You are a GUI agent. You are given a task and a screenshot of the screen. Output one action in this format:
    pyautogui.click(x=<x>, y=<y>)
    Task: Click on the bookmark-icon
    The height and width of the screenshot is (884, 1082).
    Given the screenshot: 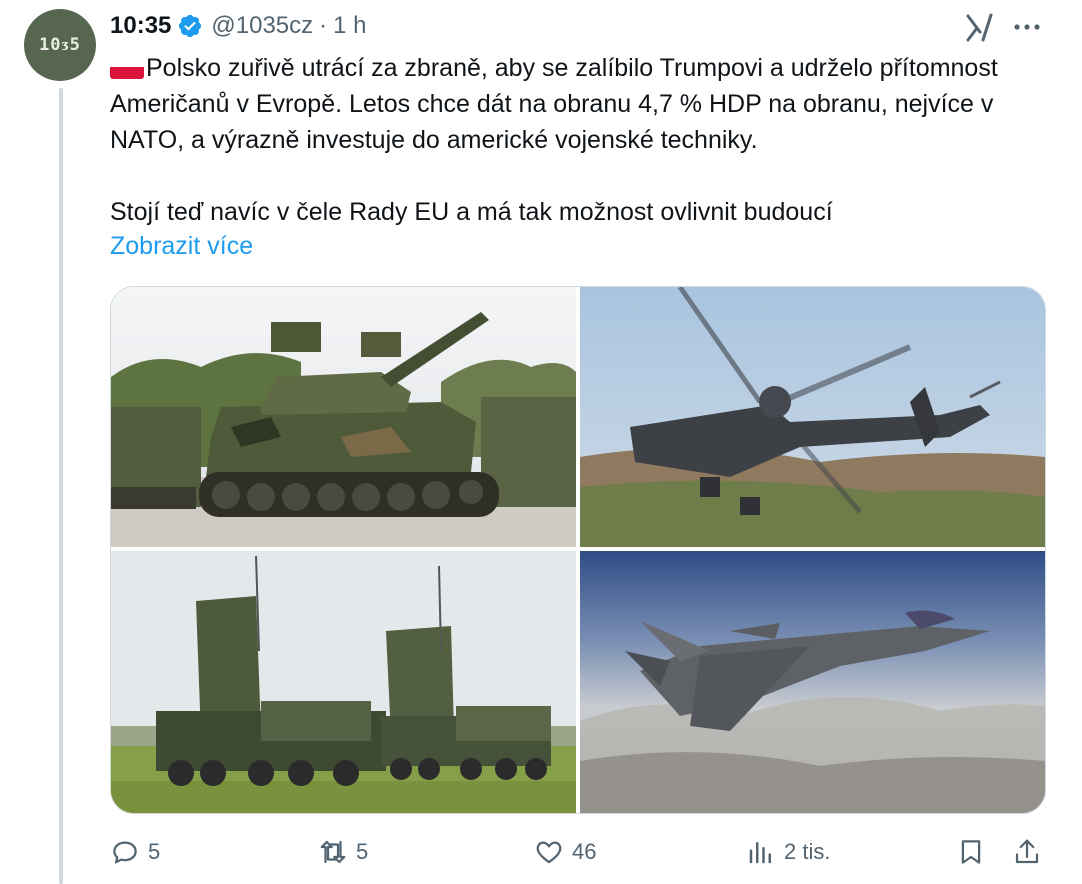 What is the action you would take?
    pyautogui.click(x=971, y=852)
    